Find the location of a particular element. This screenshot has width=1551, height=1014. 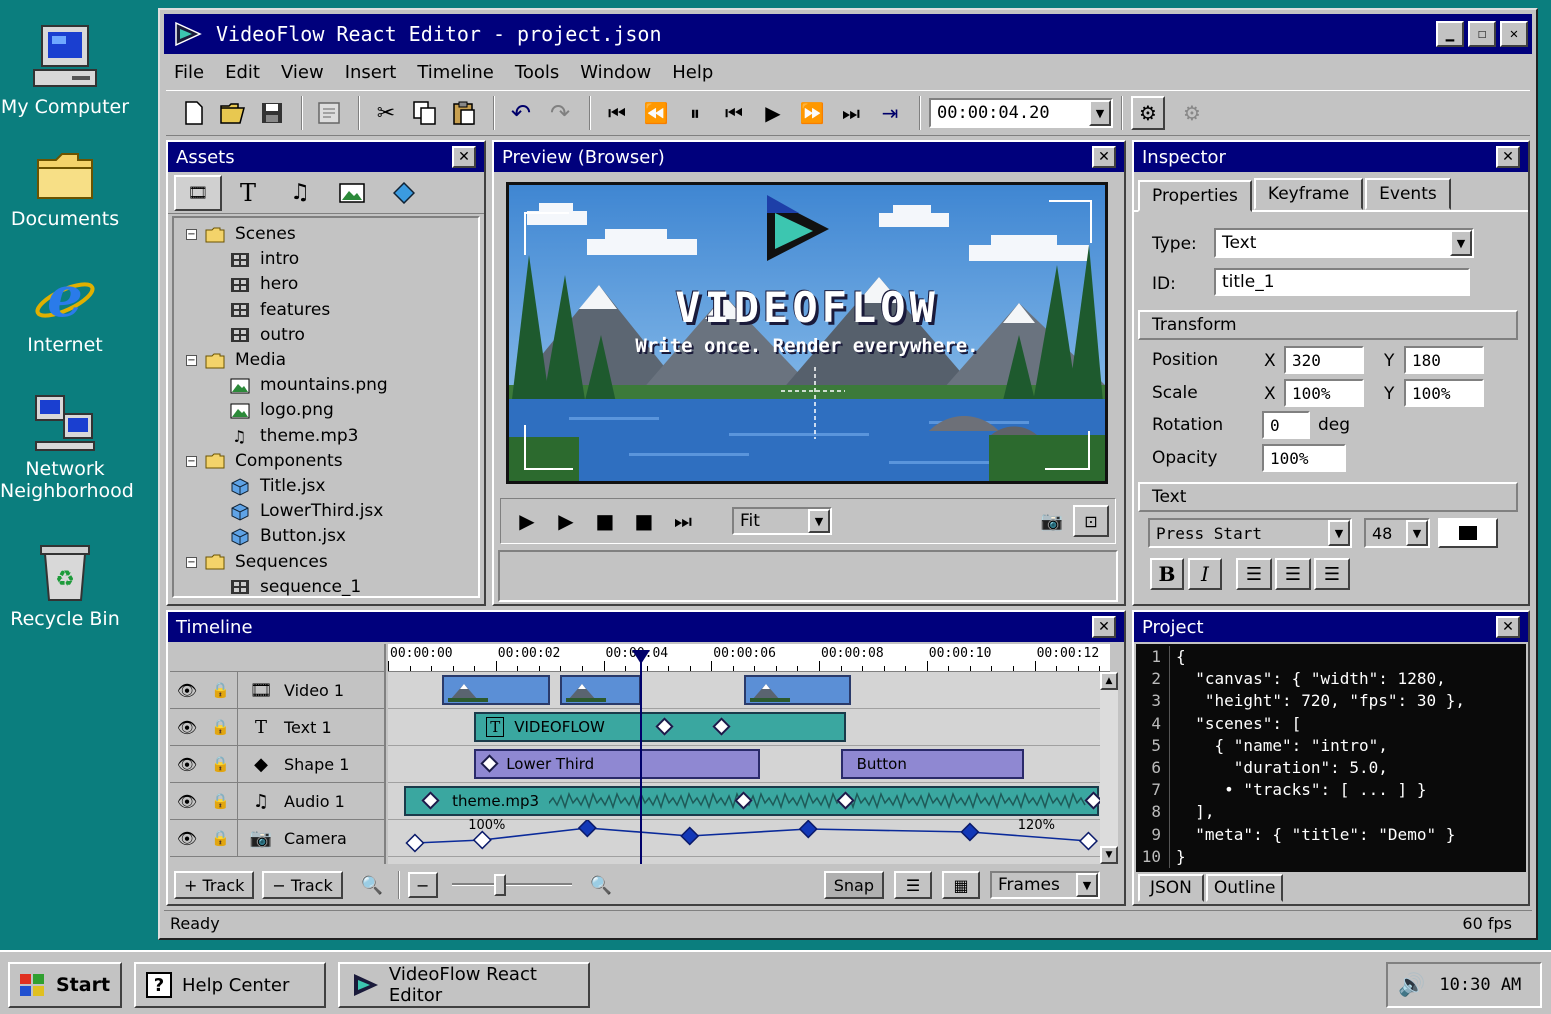

rotation-input: 0 is located at coordinates (1286, 425).